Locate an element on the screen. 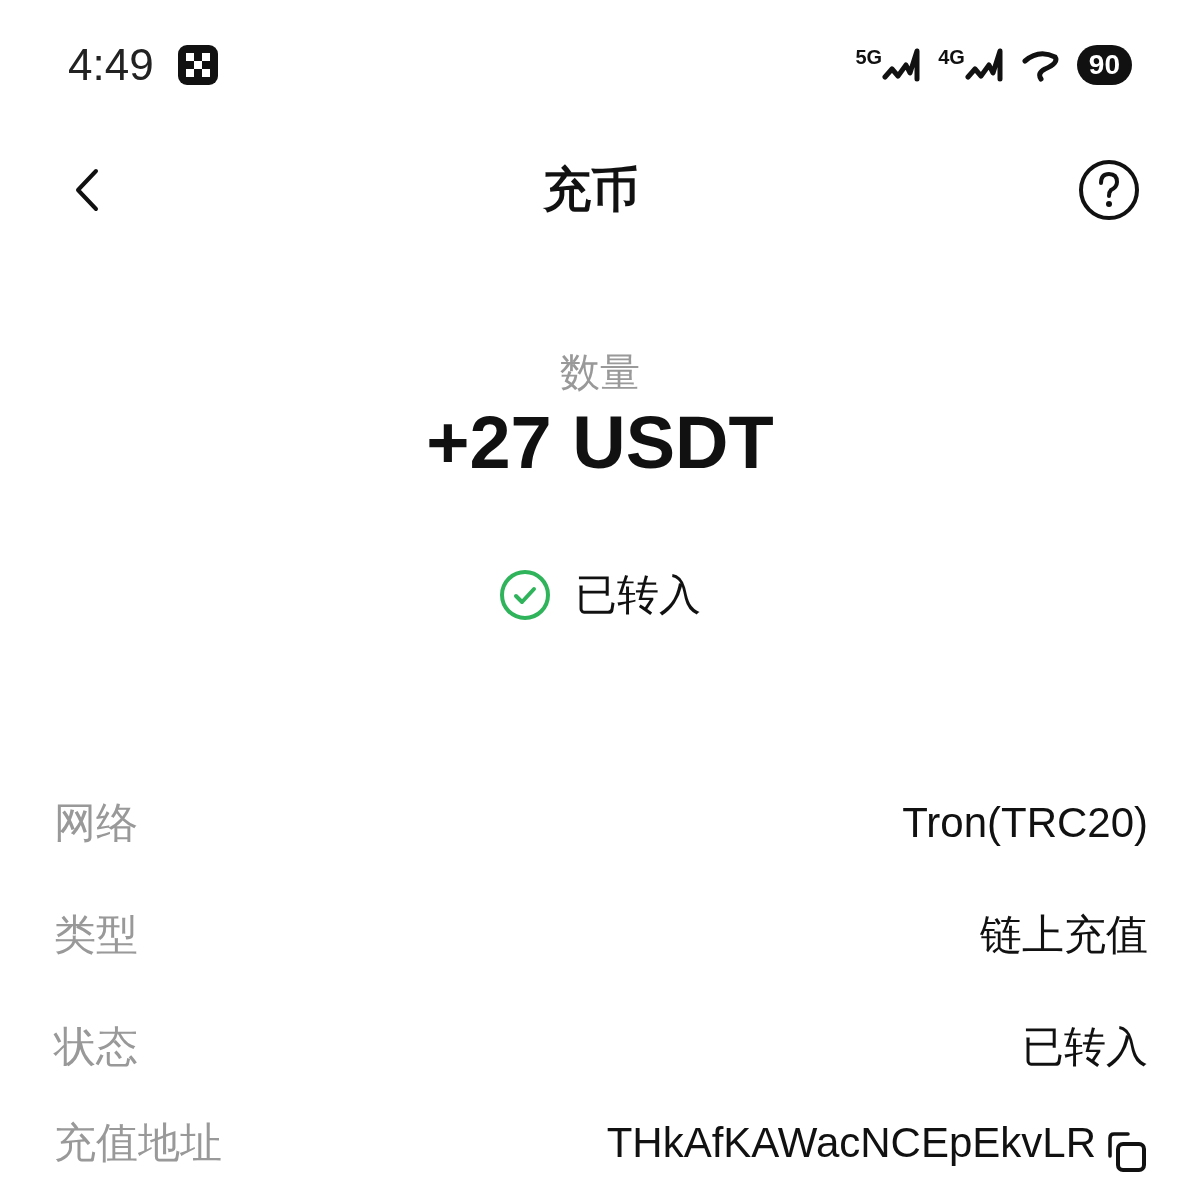 The width and height of the screenshot is (1200, 1194). status-text: 已转入 is located at coordinates (638, 595).